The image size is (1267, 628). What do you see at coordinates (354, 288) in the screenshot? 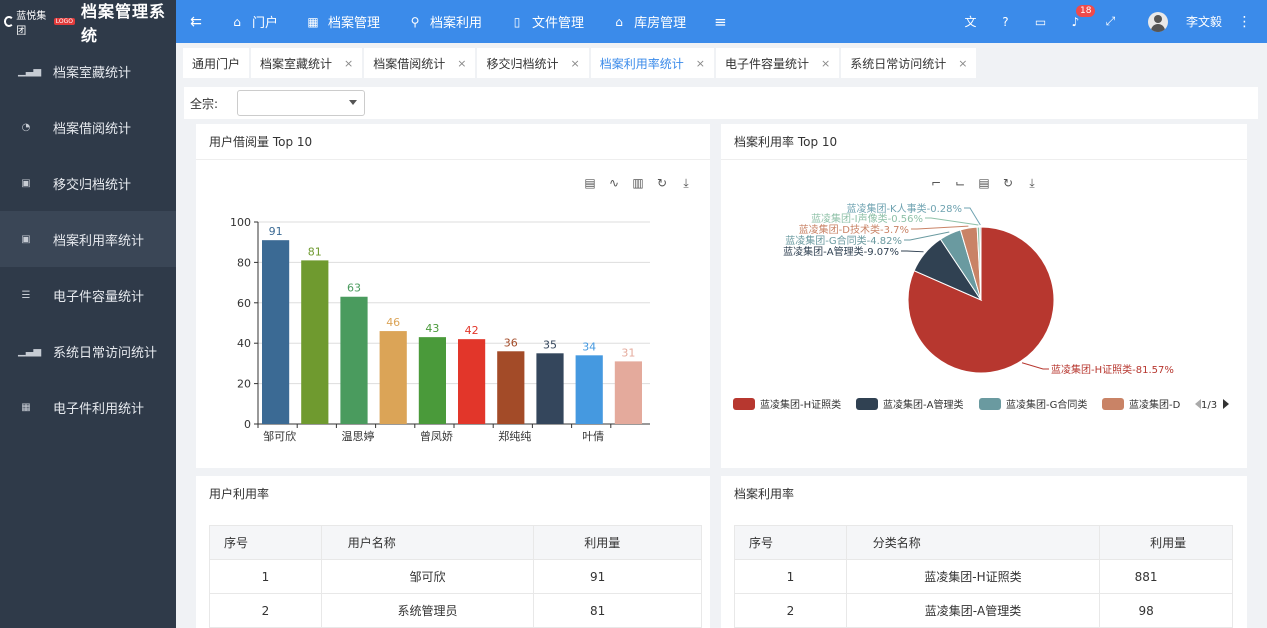
I see `data-label: 63` at bounding box center [354, 288].